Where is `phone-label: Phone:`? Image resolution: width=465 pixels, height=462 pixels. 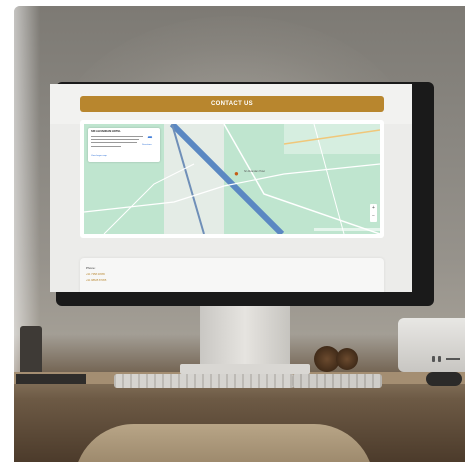 phone-label: Phone: is located at coordinates (91, 268).